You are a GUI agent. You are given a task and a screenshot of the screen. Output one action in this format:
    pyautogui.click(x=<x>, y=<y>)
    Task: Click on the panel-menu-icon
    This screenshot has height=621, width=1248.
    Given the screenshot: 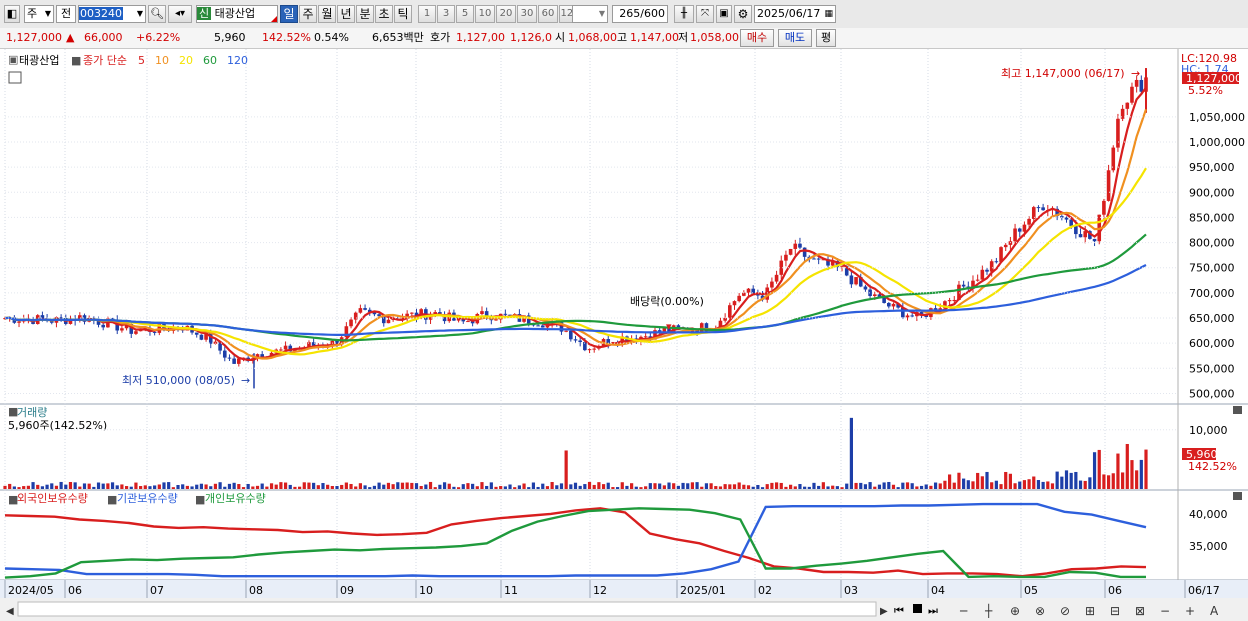 What is the action you would take?
    pyautogui.click(x=15, y=77)
    